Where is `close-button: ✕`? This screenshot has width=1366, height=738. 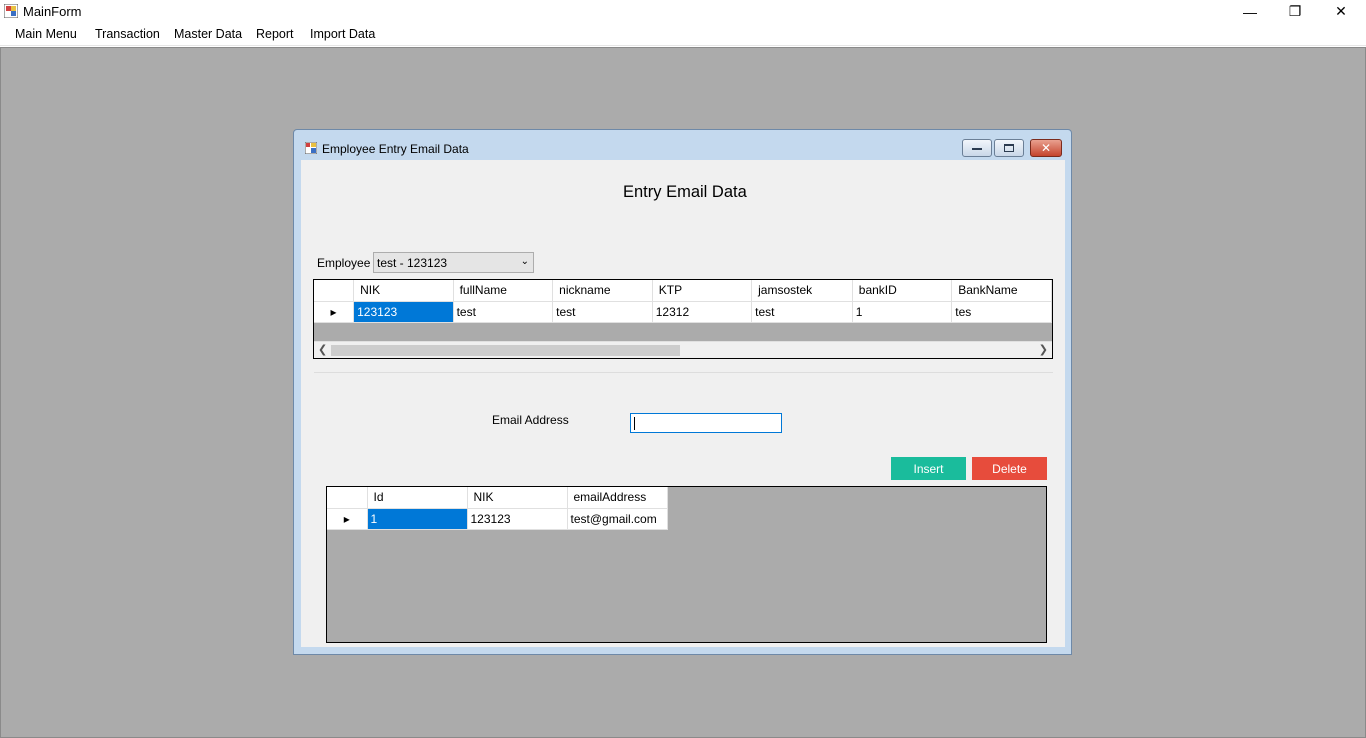
close-button: ✕ is located at coordinates (1341, 11).